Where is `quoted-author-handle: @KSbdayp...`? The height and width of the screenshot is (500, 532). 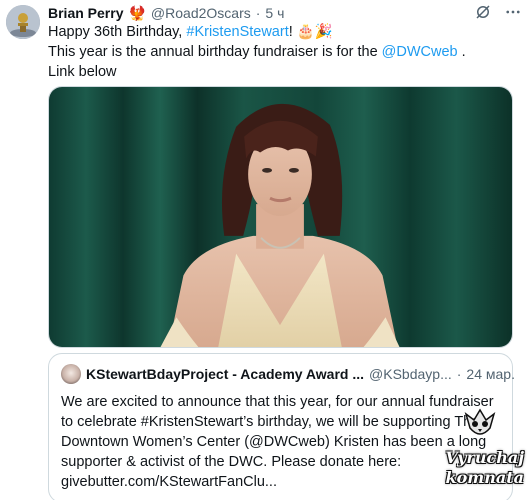 quoted-author-handle: @KSbdayp... is located at coordinates (410, 374).